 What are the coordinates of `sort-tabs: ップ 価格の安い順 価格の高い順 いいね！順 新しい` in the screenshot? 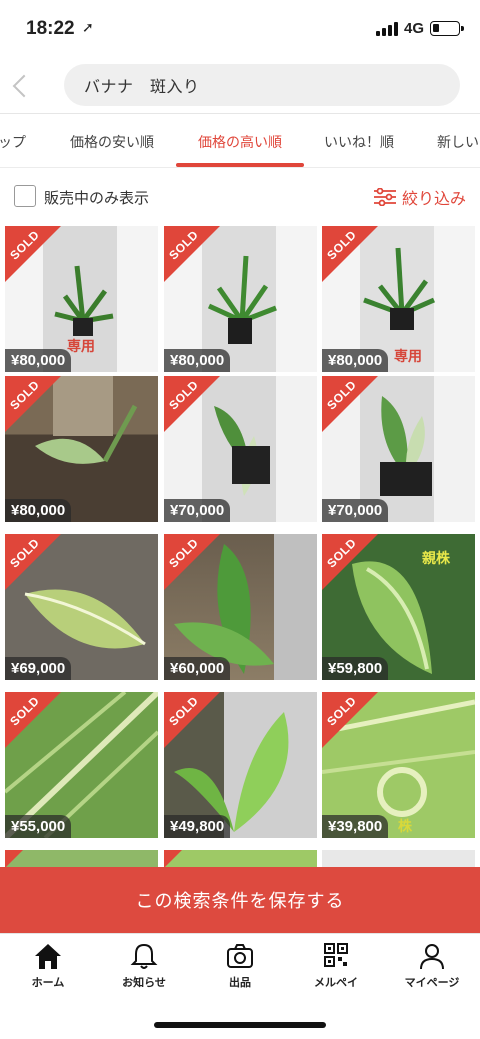 It's located at (240, 141).